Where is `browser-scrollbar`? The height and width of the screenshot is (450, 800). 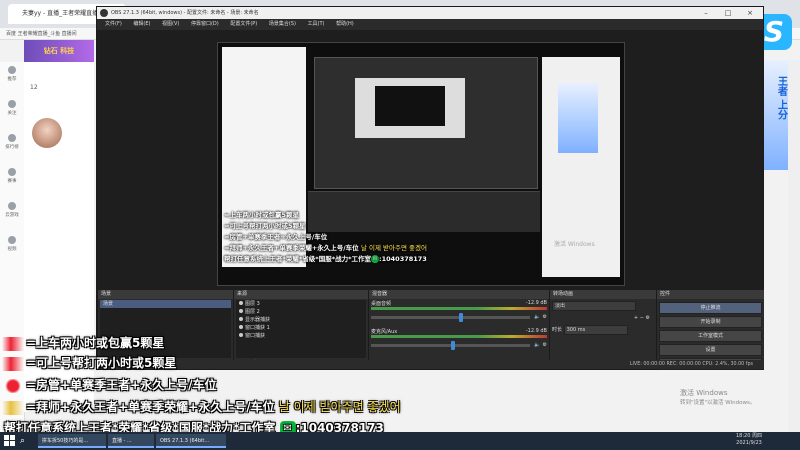 browser-scrollbar is located at coordinates (794, 247).